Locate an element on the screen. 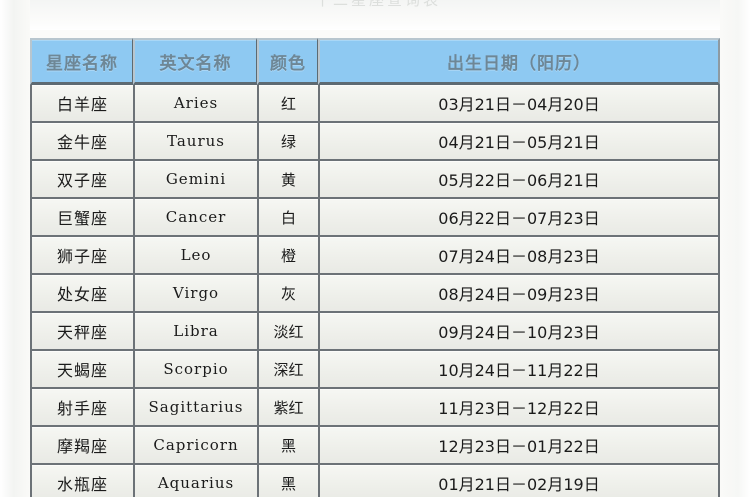 The image size is (750, 500). zodiac-birthdate-cell: 04月21日－05月21日 is located at coordinates (519, 142).